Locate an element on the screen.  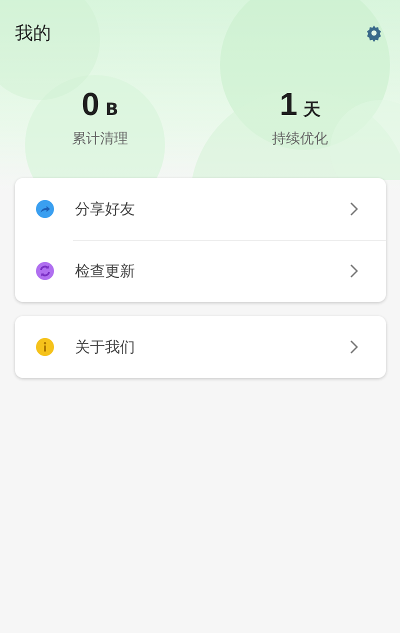
stat-label: 持续优化 is located at coordinates (300, 139).